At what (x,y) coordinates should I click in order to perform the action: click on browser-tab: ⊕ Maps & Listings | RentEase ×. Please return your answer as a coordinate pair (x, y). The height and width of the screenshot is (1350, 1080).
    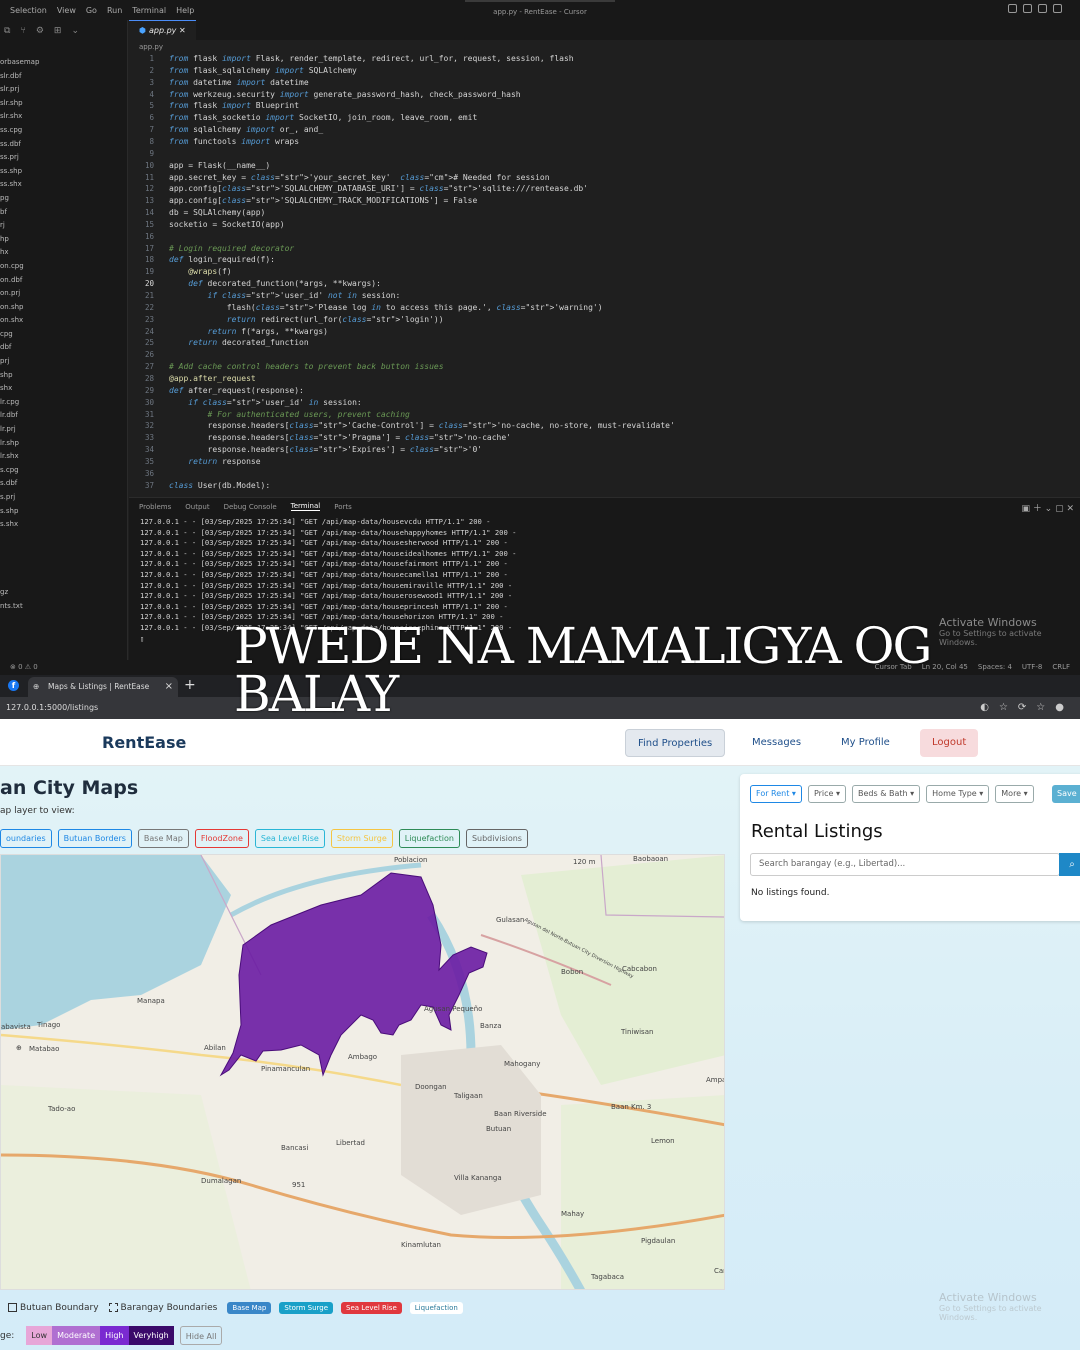
    Looking at the image, I should click on (103, 687).